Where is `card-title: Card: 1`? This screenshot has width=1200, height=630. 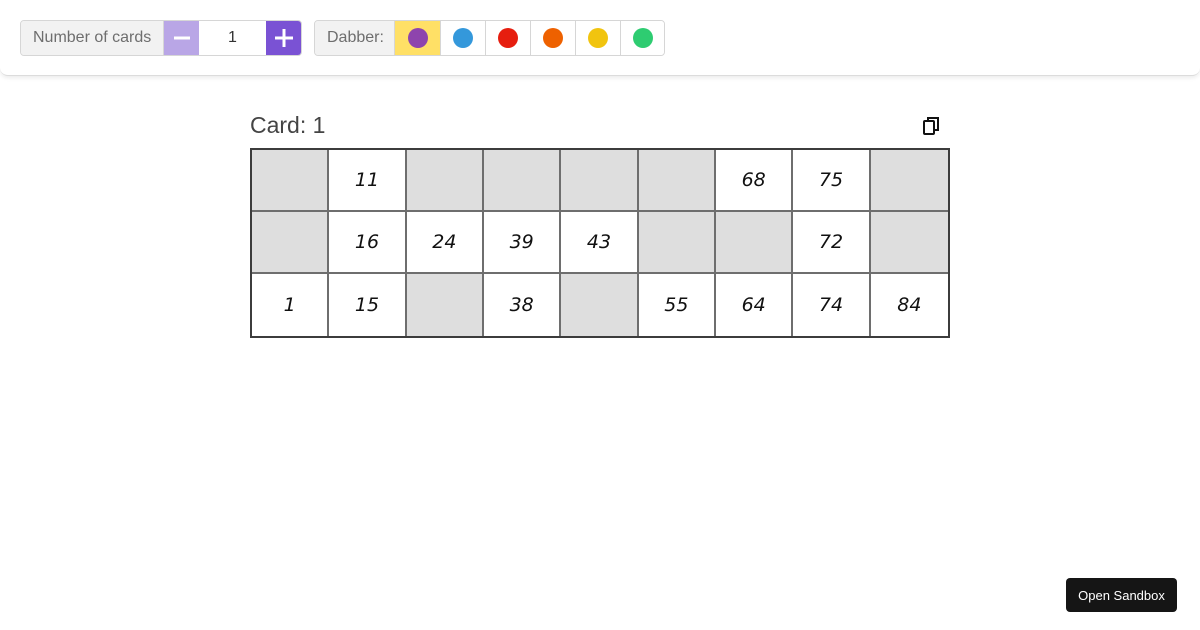
card-title: Card: 1 is located at coordinates (288, 125).